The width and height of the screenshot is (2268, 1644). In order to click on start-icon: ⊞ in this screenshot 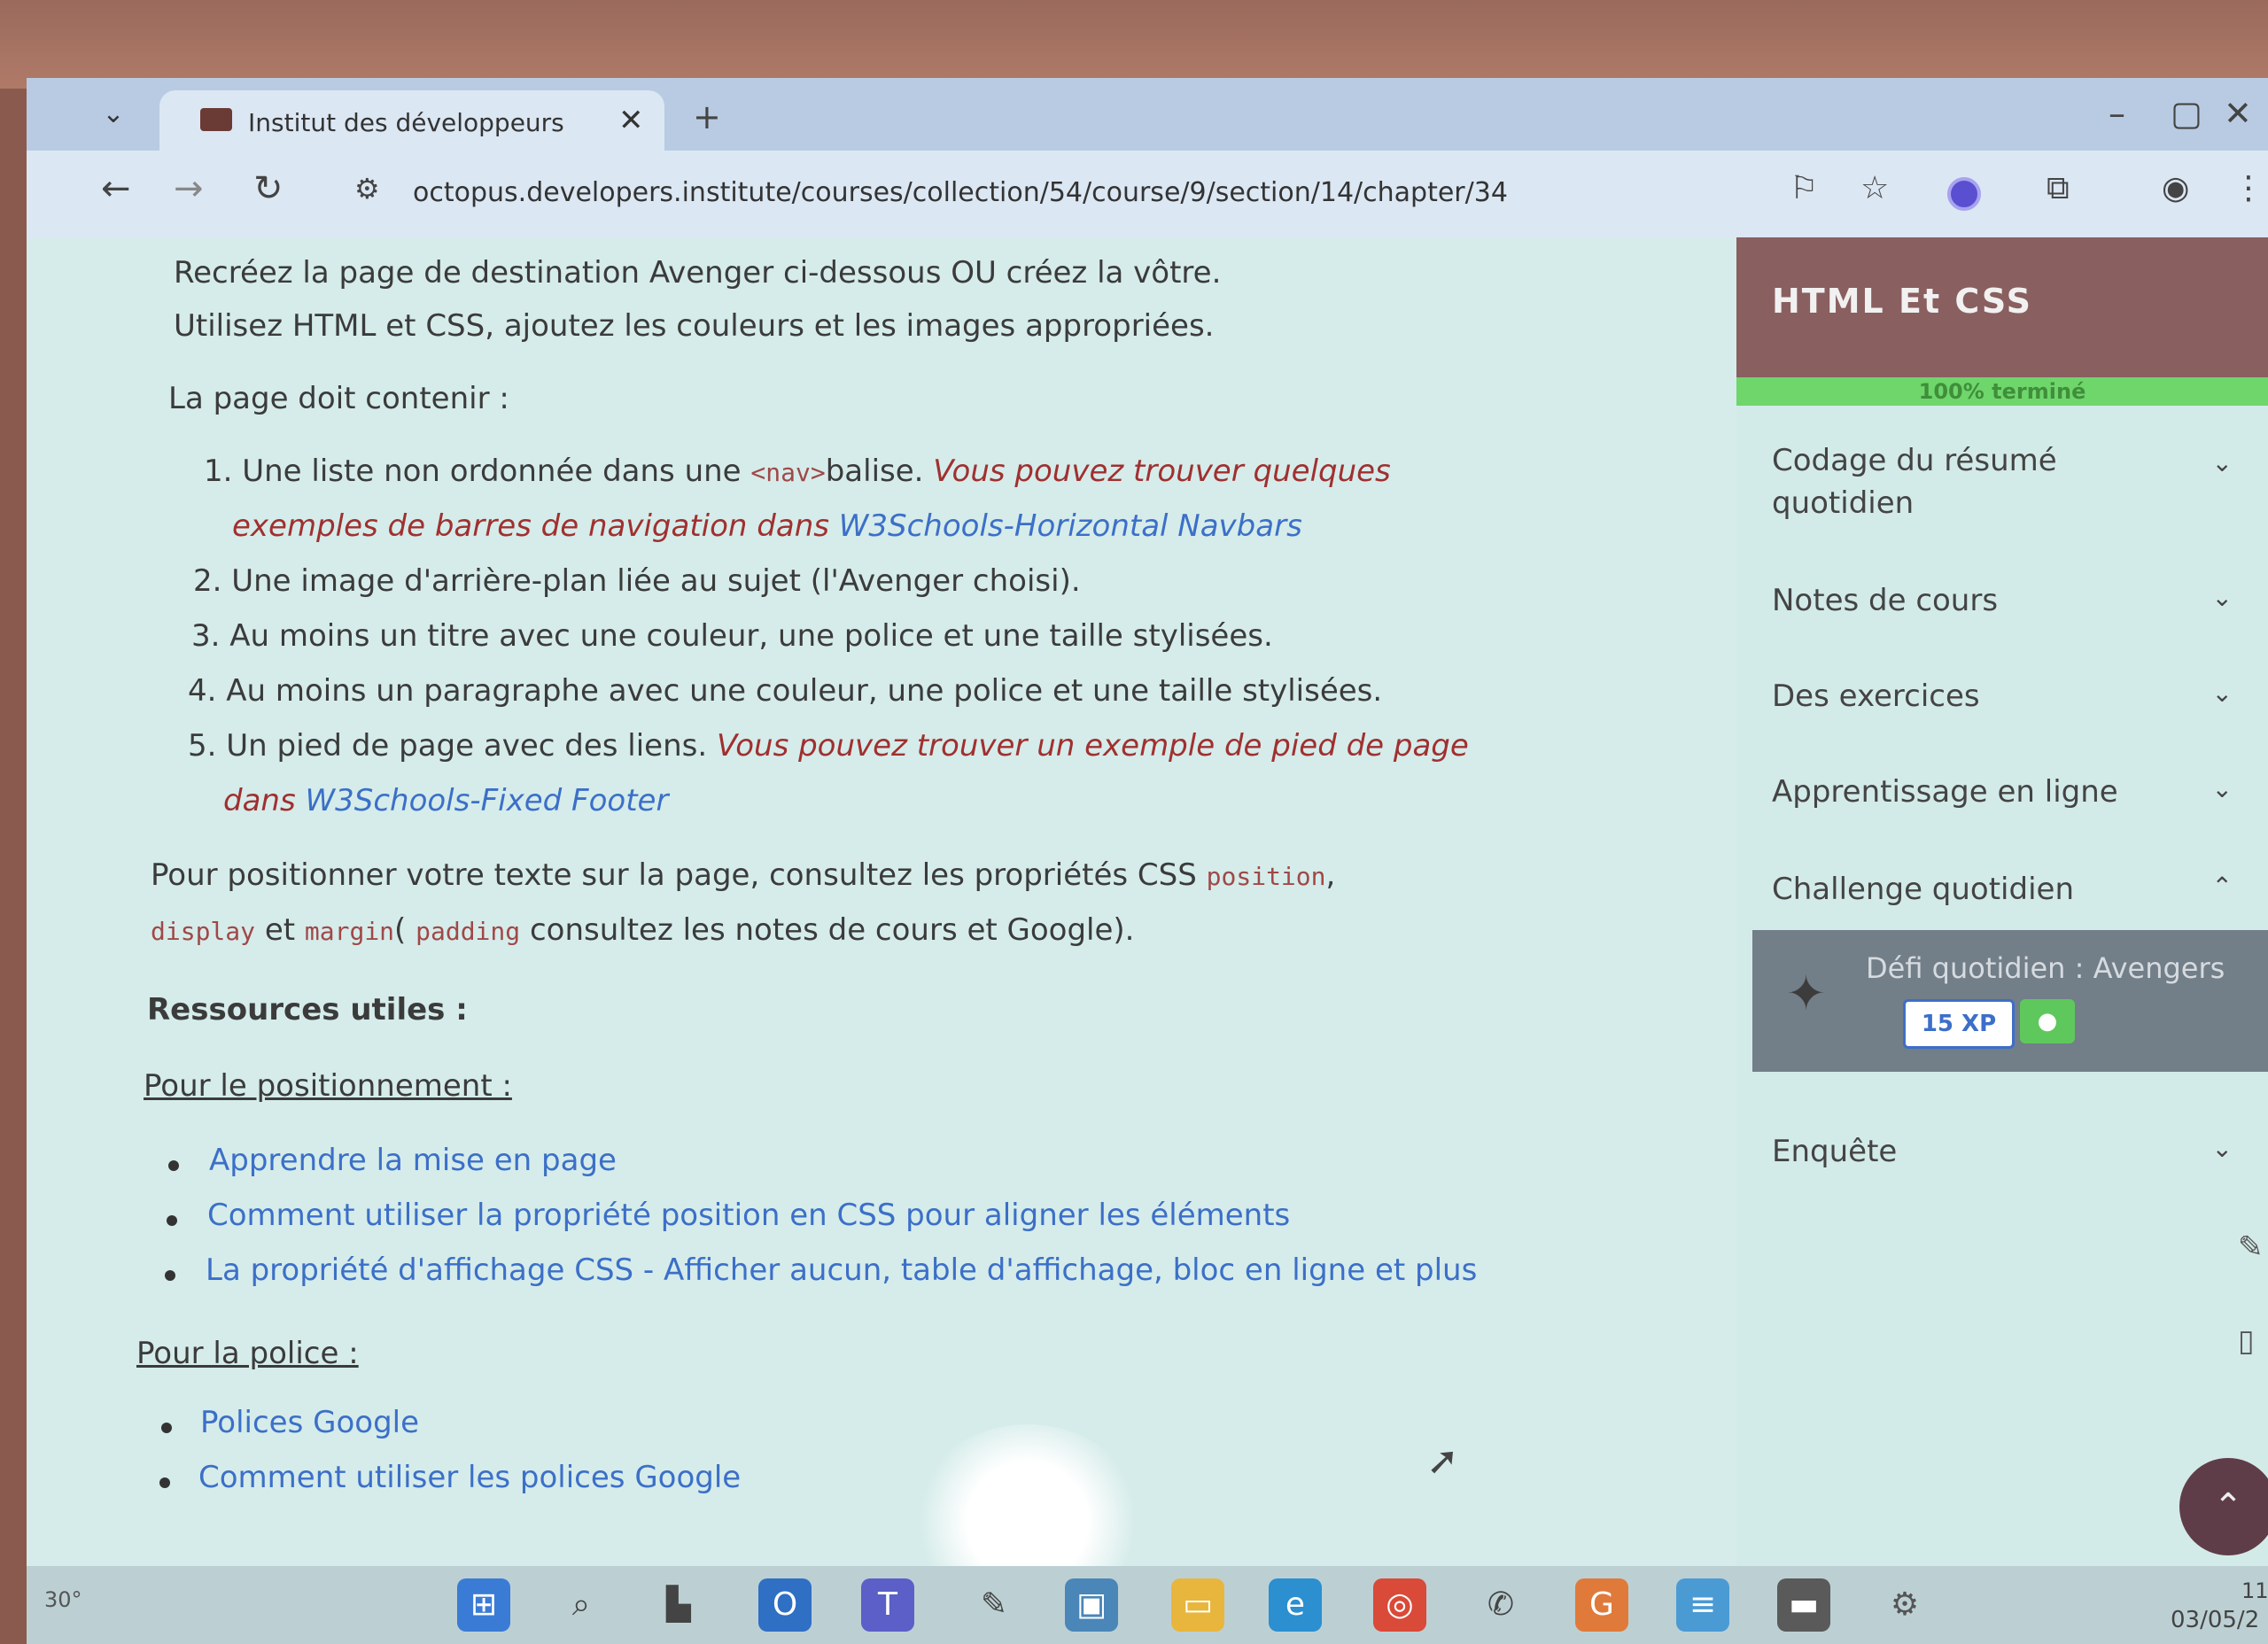, I will do `click(483, 1605)`.